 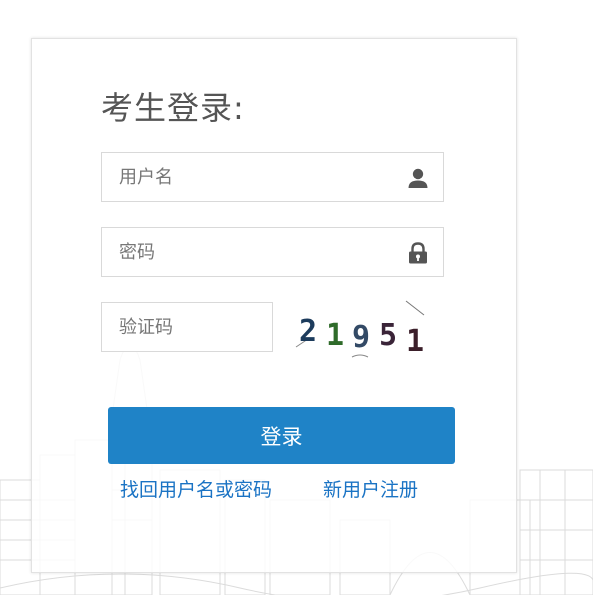 I want to click on username-field, so click(x=272, y=177).